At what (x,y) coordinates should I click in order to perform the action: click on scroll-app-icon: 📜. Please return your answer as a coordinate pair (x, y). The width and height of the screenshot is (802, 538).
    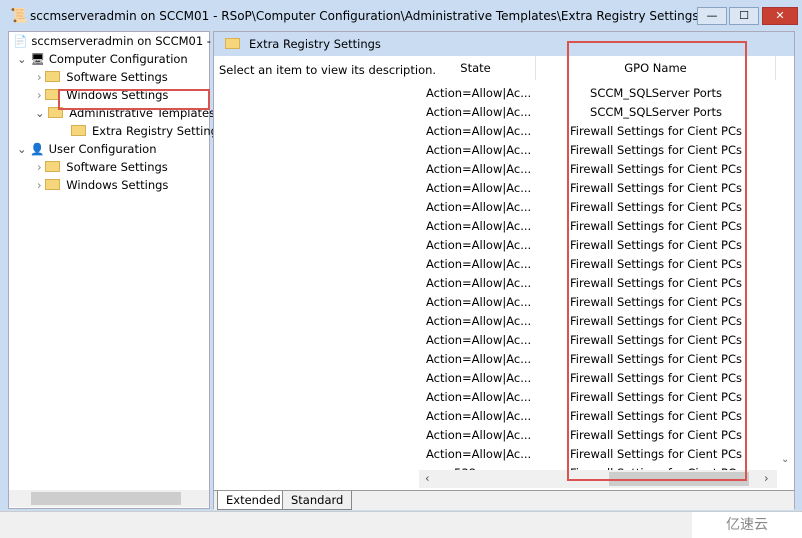
    Looking at the image, I should click on (19, 16).